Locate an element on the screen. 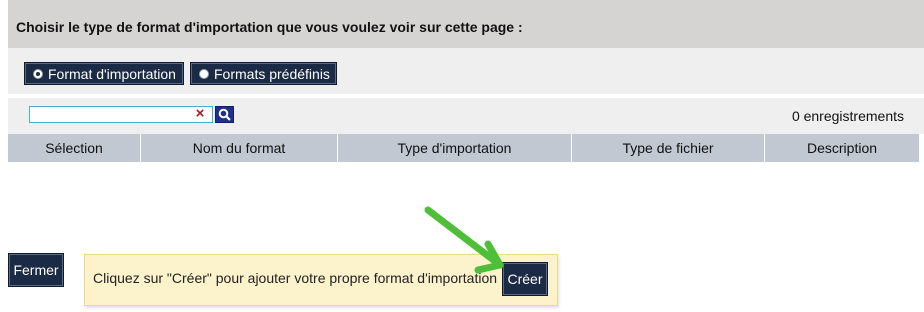  radio-label: Formats prédéfinis is located at coordinates (272, 73).